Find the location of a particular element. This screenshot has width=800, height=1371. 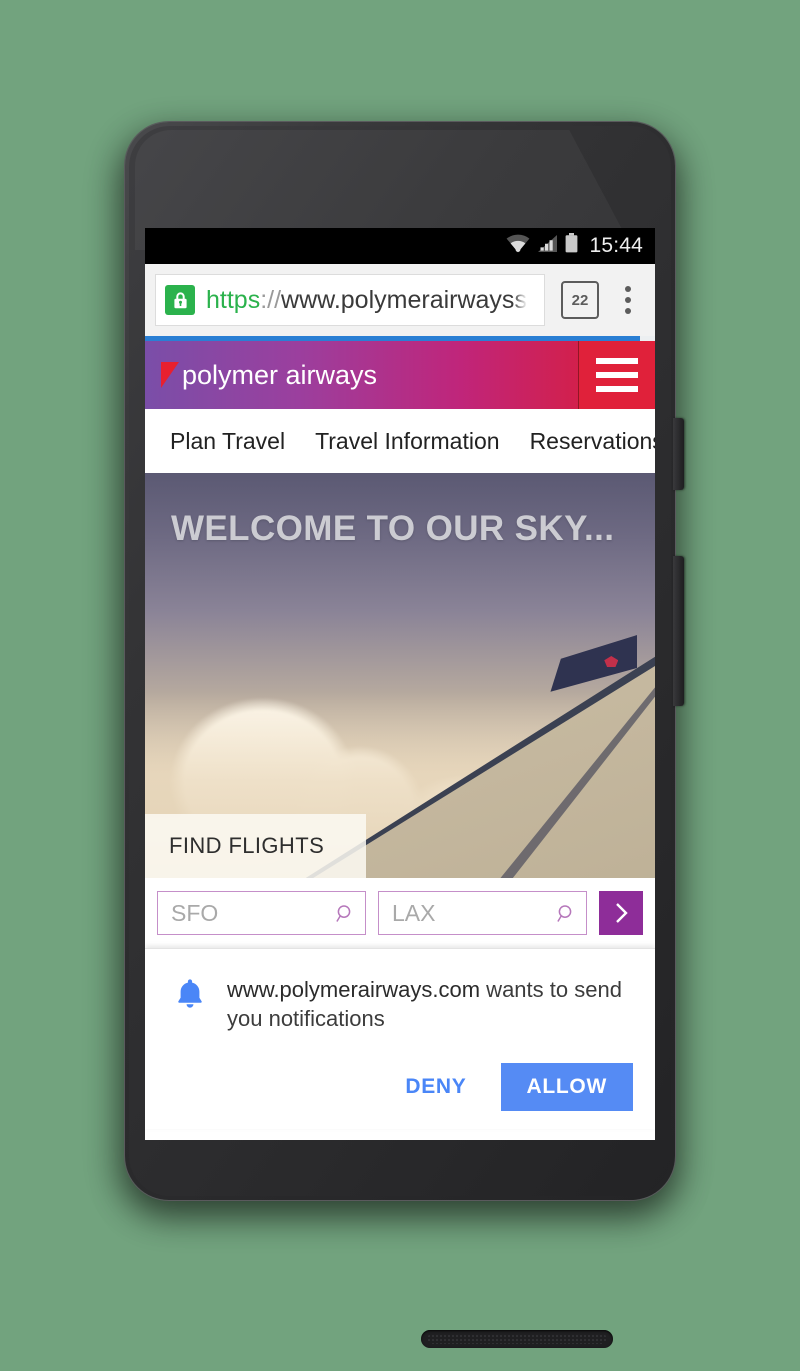

origin-field: SFO is located at coordinates (261, 913).